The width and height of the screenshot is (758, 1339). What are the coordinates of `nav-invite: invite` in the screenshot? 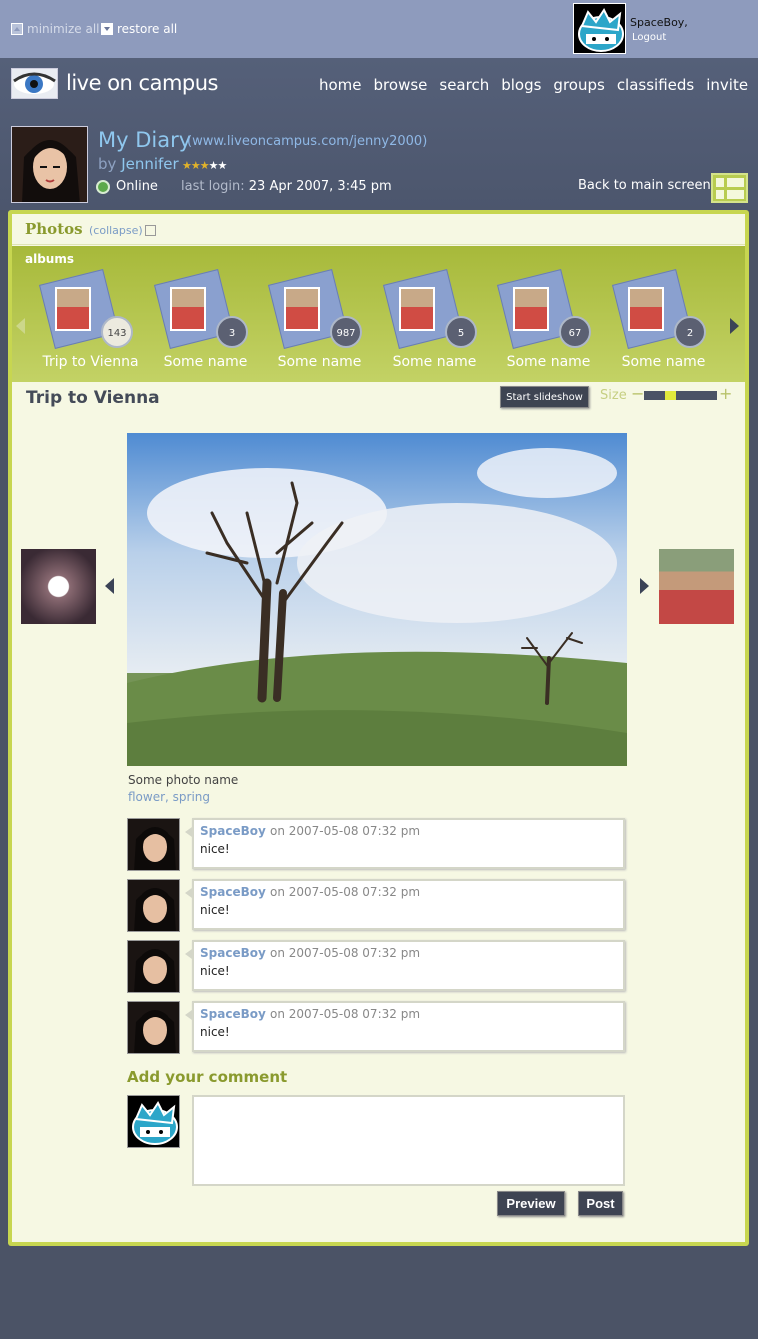 It's located at (727, 85).